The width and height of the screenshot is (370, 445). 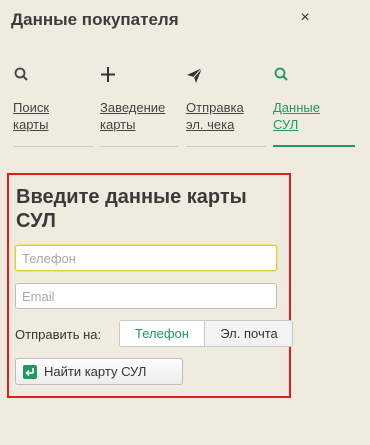 What do you see at coordinates (95, 19) in the screenshot?
I see `dialog-title: Данные покупателя` at bounding box center [95, 19].